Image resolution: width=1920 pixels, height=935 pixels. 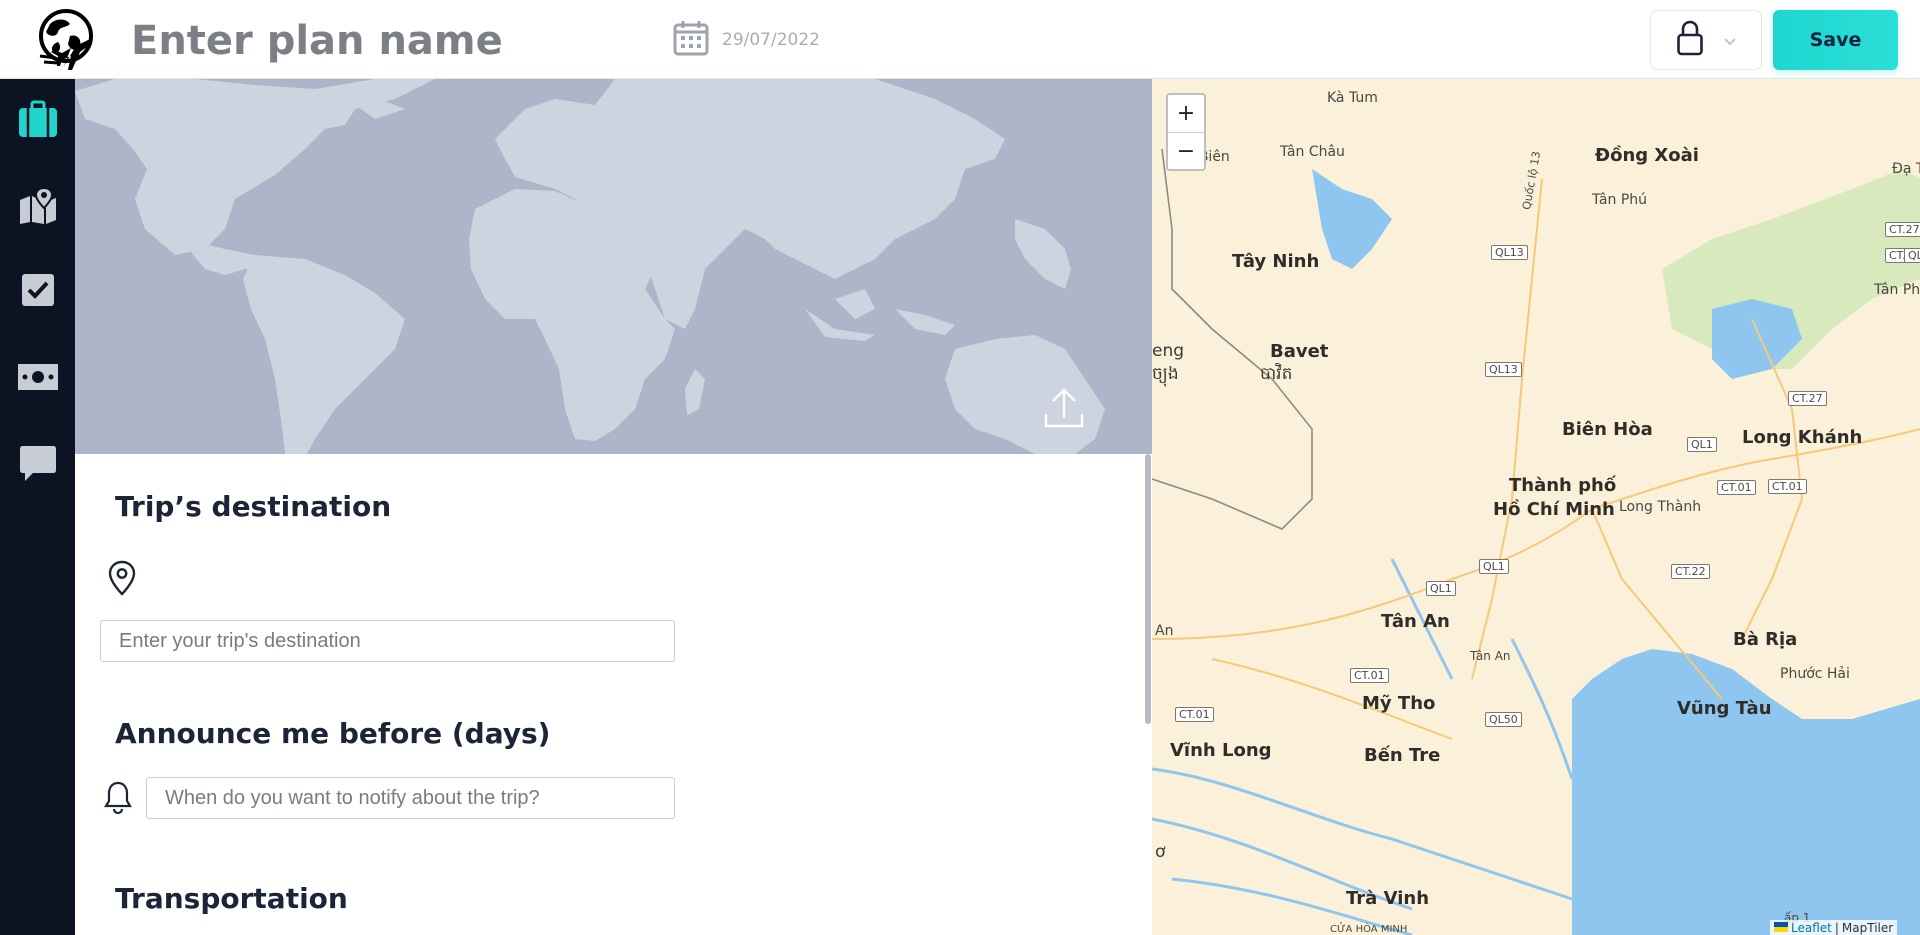 What do you see at coordinates (1352, 98) in the screenshot?
I see `map-label: Kà Tum` at bounding box center [1352, 98].